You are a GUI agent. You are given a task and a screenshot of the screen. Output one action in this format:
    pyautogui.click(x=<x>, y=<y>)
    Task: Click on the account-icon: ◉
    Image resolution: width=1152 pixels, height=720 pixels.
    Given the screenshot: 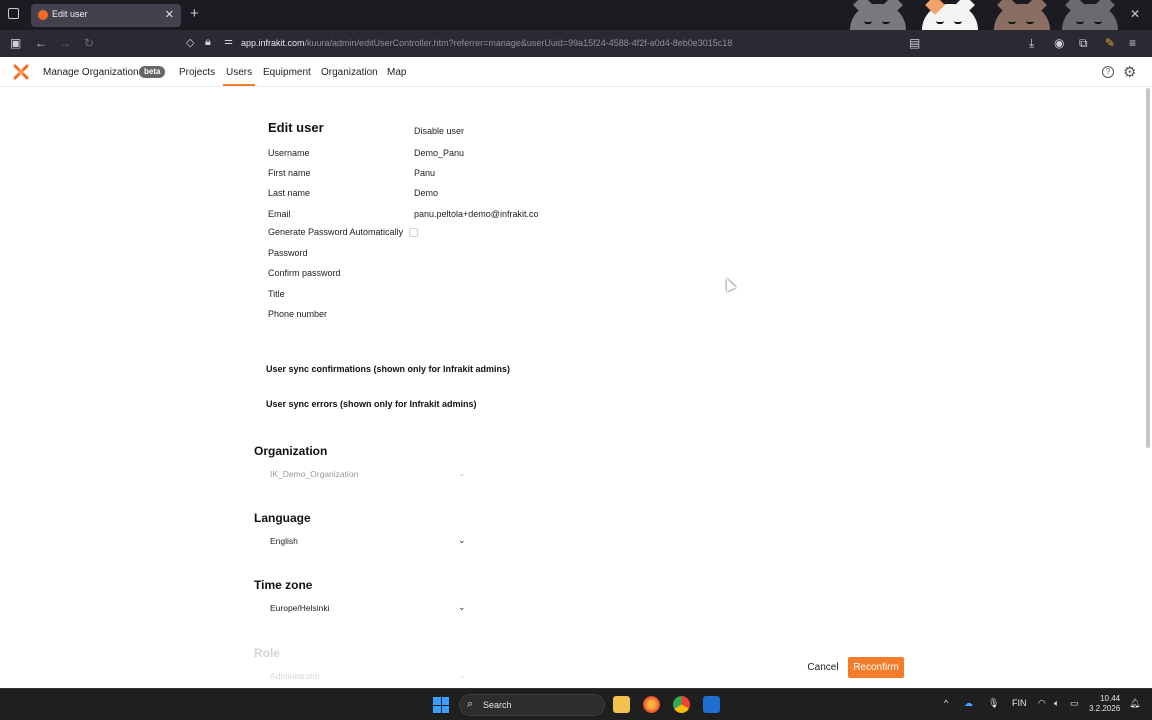 What is the action you would take?
    pyautogui.click(x=1059, y=43)
    